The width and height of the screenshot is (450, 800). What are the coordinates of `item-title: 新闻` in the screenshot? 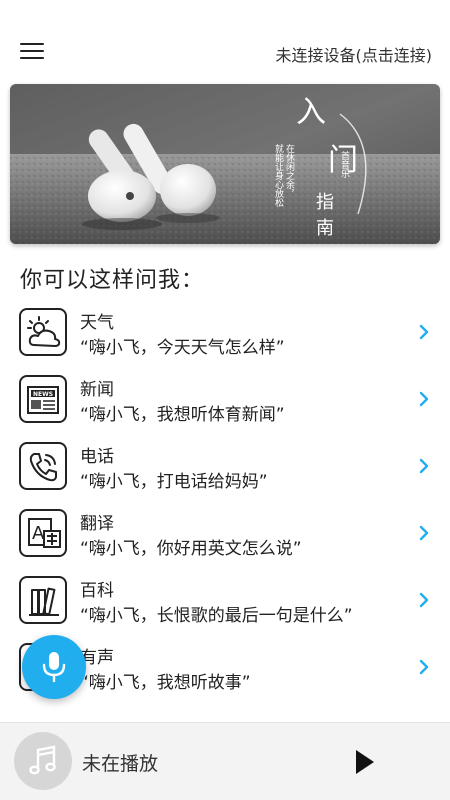 It's located at (97, 390).